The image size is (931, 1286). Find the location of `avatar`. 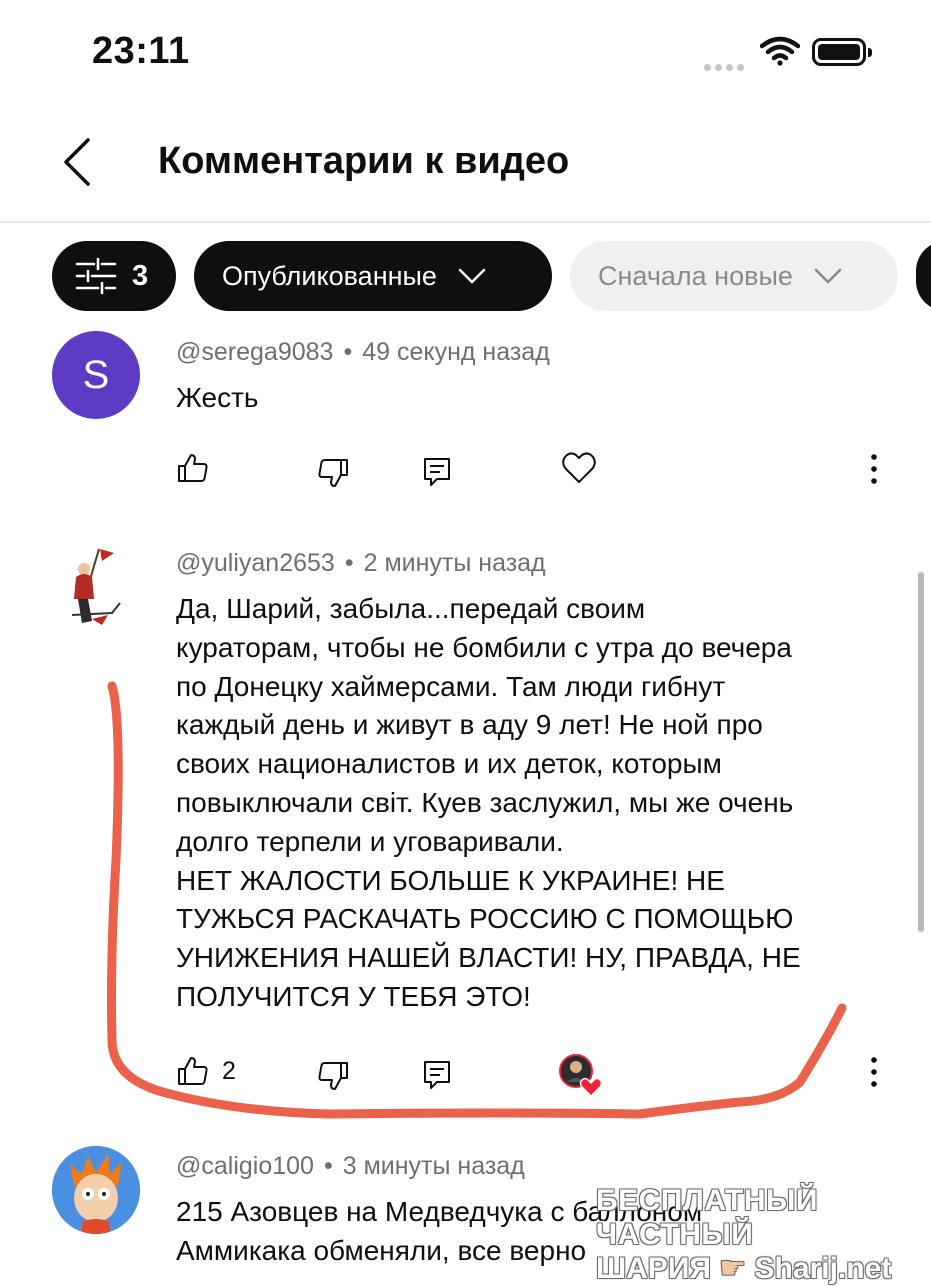

avatar is located at coordinates (96, 1190).